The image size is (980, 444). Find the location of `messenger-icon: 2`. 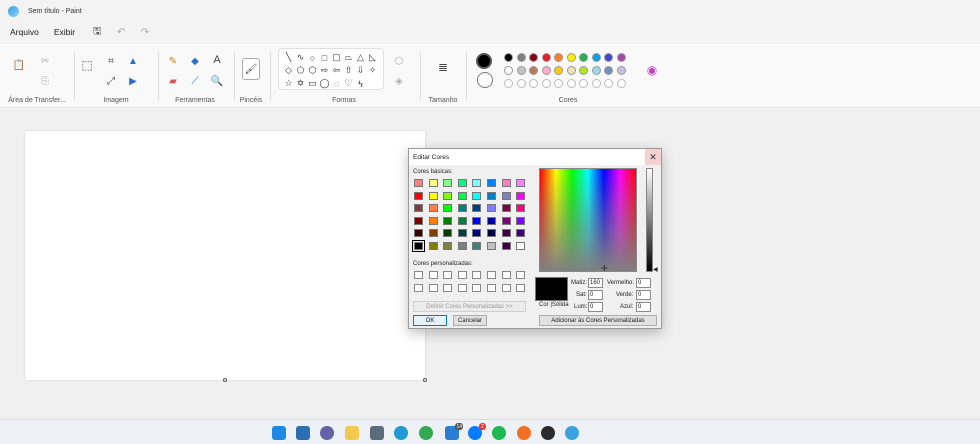

messenger-icon: 2 is located at coordinates (477, 431).